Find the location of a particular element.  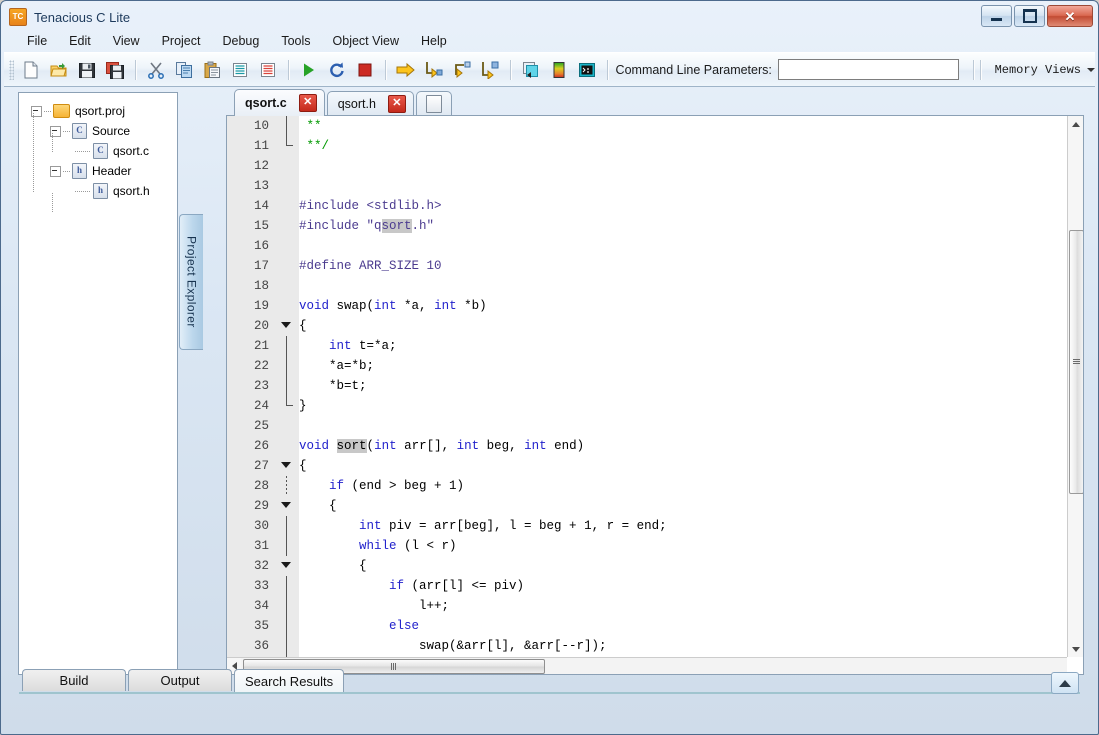

tree-item-qsort-proj: qsort.proj is located at coordinates (98, 111).